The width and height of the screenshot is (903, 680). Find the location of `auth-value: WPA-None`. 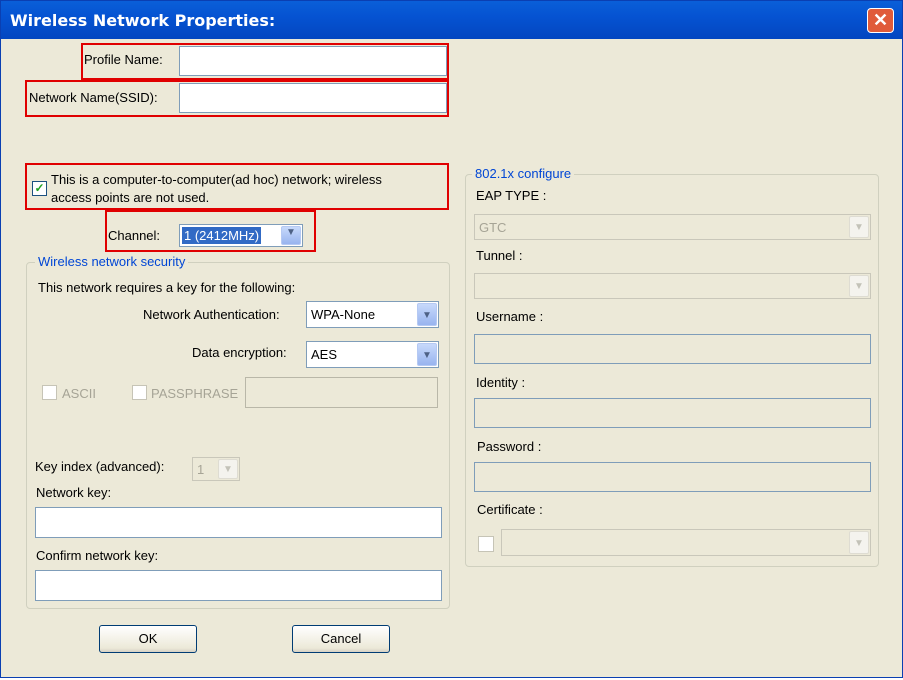

auth-value: WPA-None is located at coordinates (343, 314).